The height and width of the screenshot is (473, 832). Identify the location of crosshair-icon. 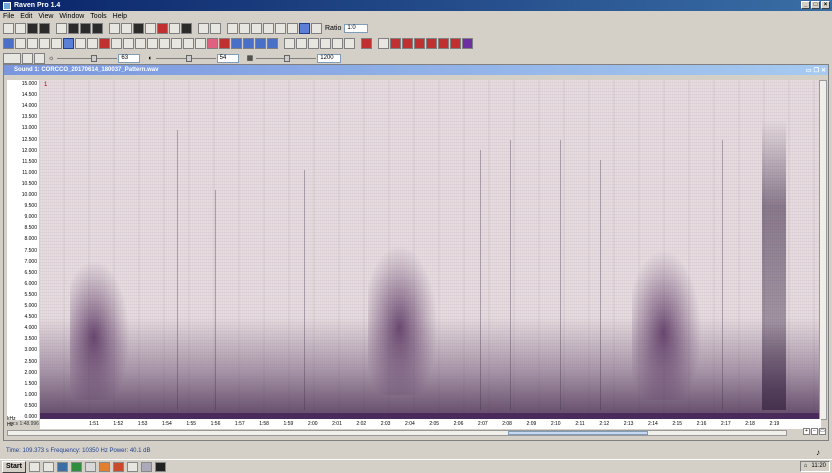
(68, 43).